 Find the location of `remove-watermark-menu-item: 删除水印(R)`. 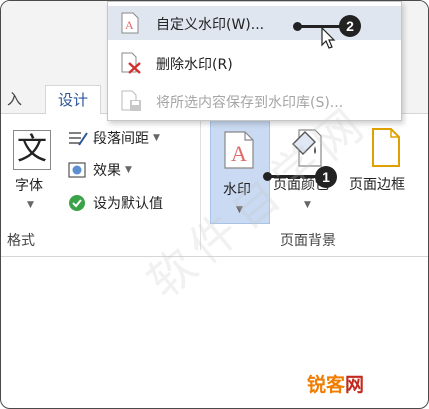

remove-watermark-menu-item: 删除水印(R) is located at coordinates (254, 63).